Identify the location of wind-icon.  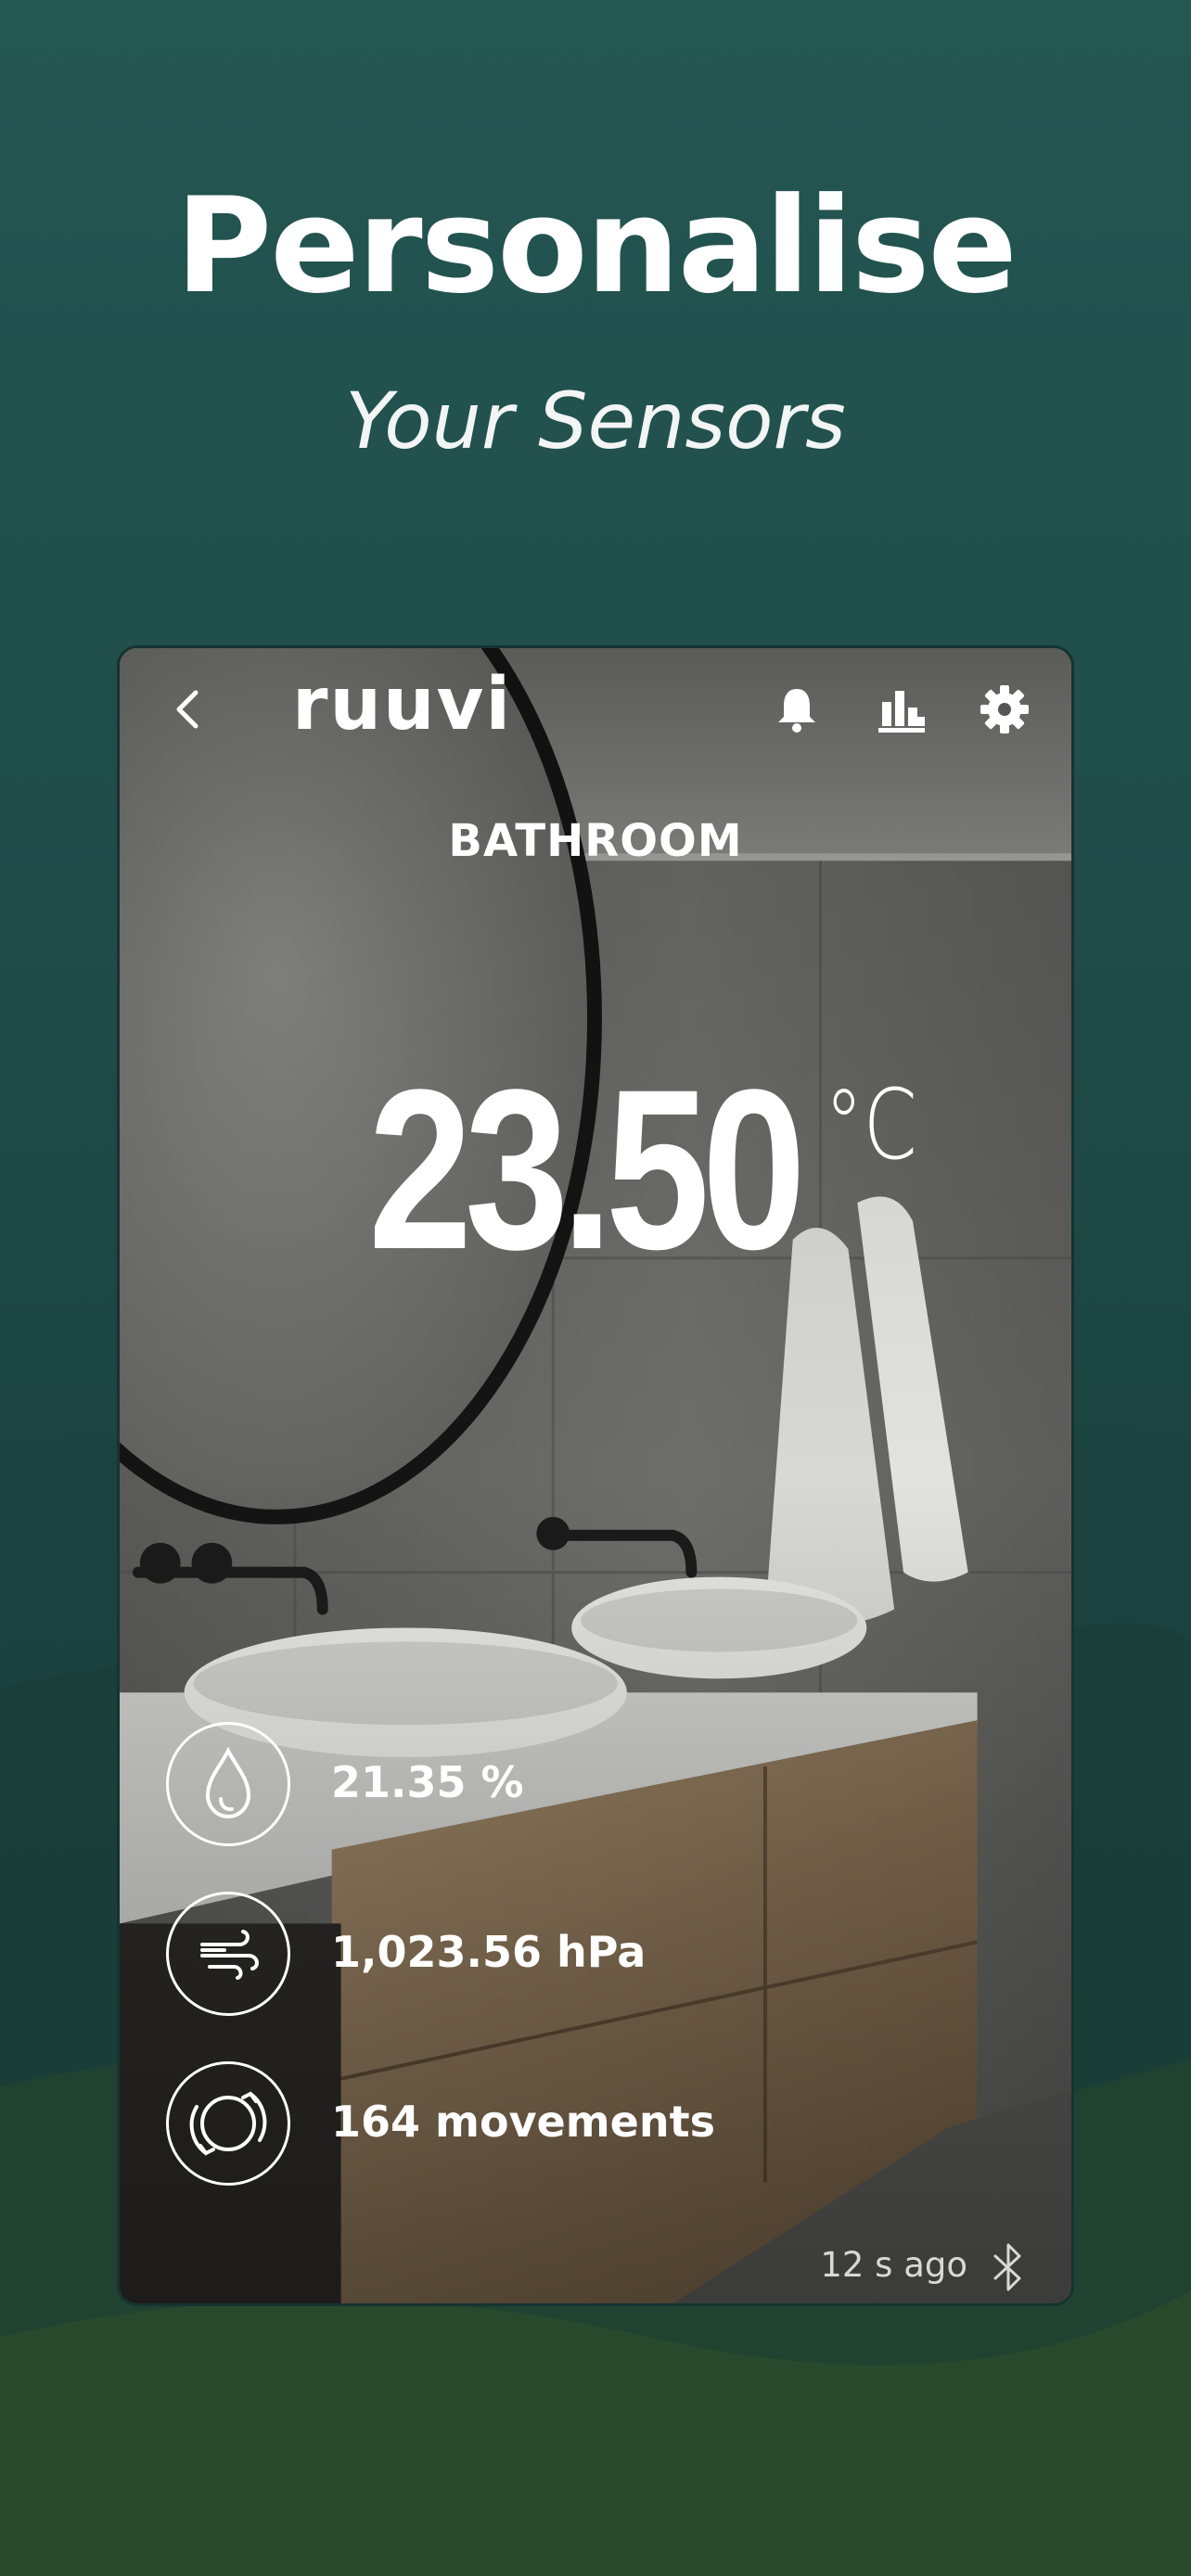
(229, 1955).